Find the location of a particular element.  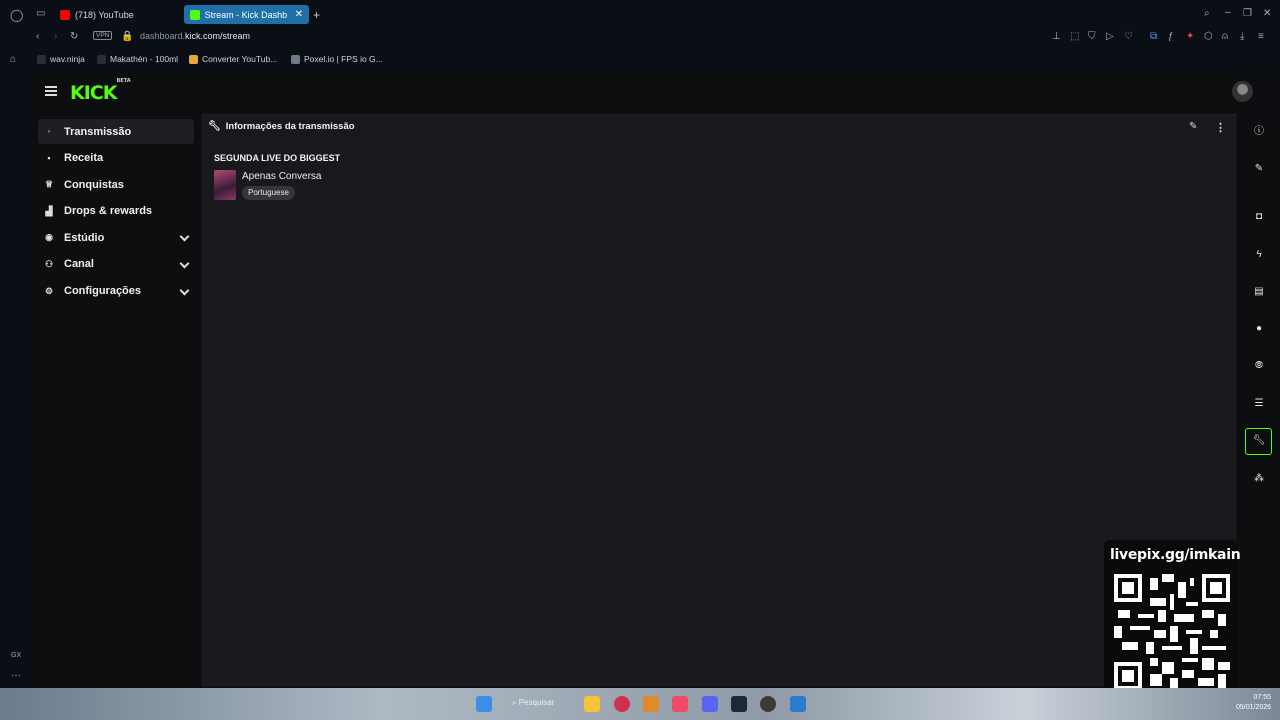

language-badge: Portuguese is located at coordinates (268, 193).